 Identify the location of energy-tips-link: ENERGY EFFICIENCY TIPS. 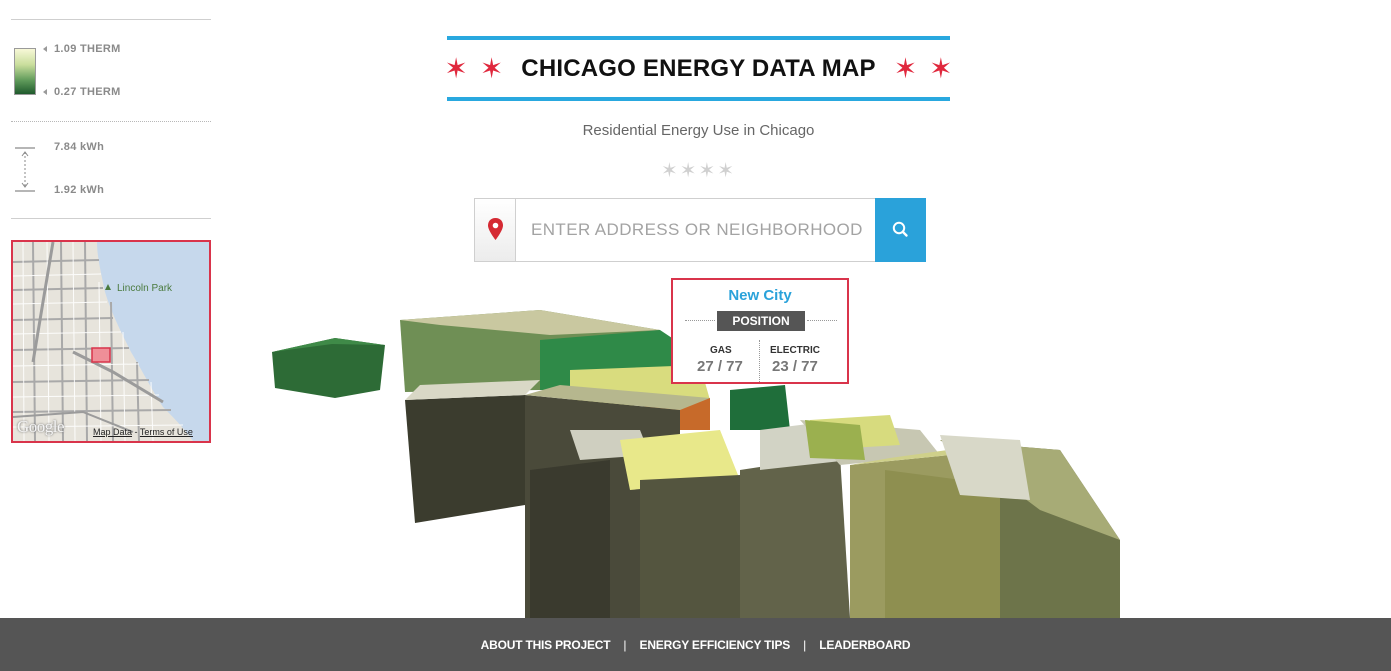
(715, 645).